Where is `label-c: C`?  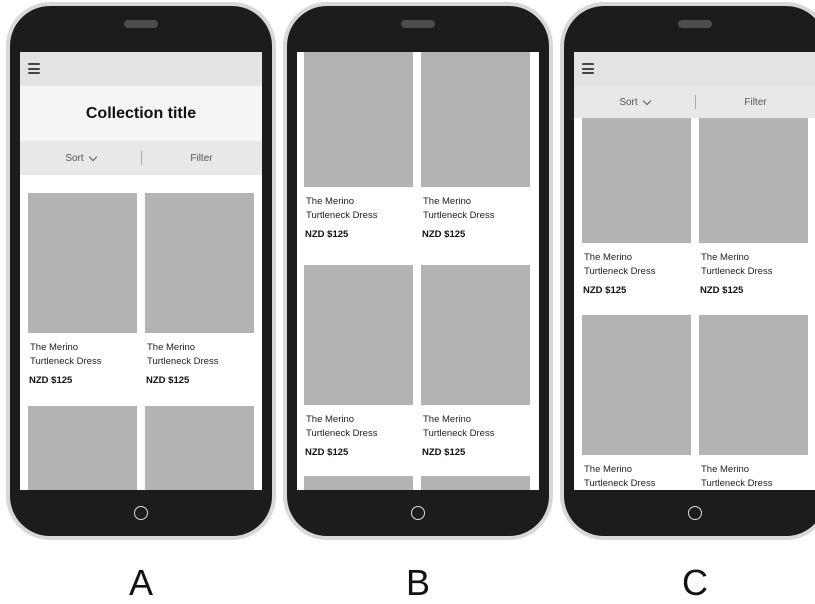
label-c: C is located at coordinates (695, 582).